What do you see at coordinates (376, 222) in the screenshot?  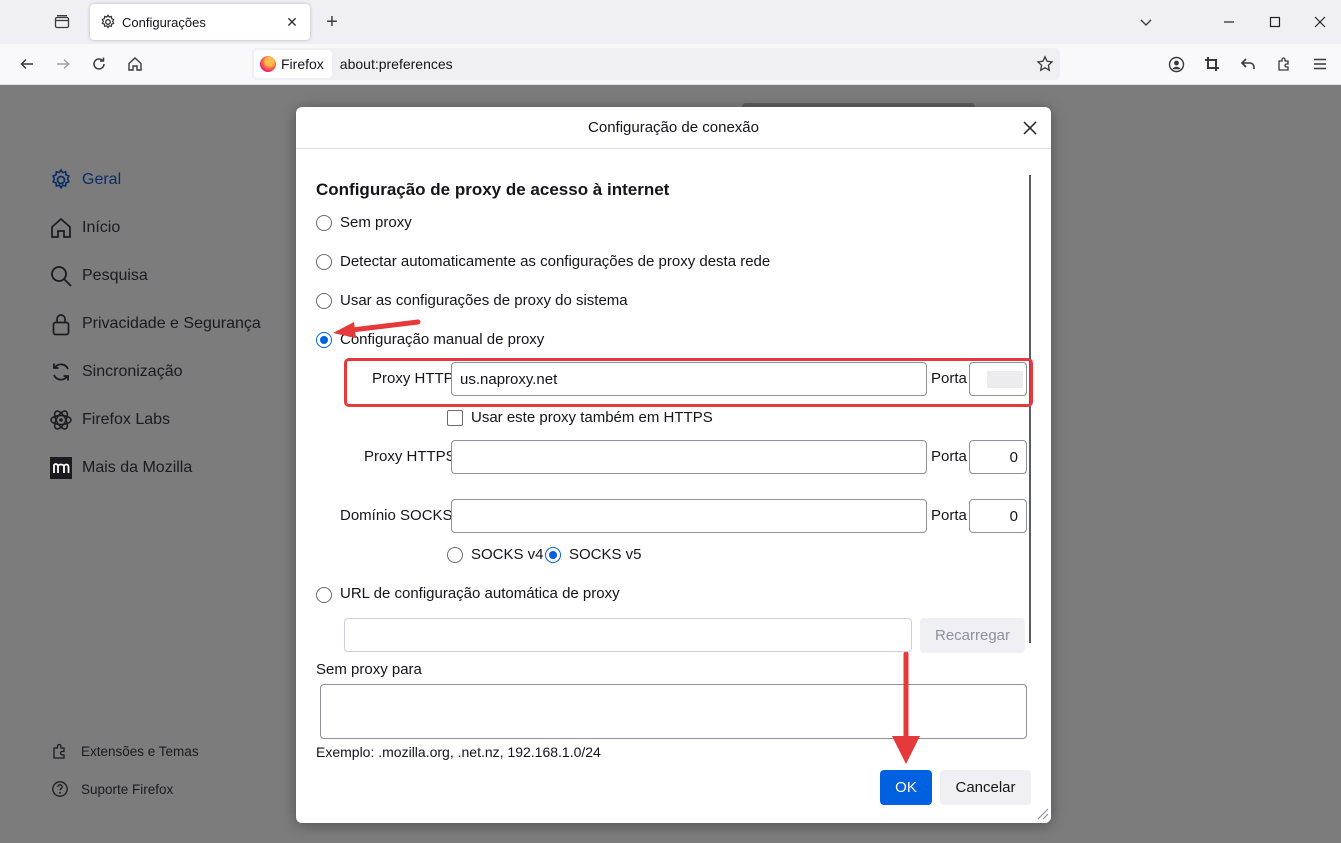 I see `radio-no-proxy-label: Sem proxy` at bounding box center [376, 222].